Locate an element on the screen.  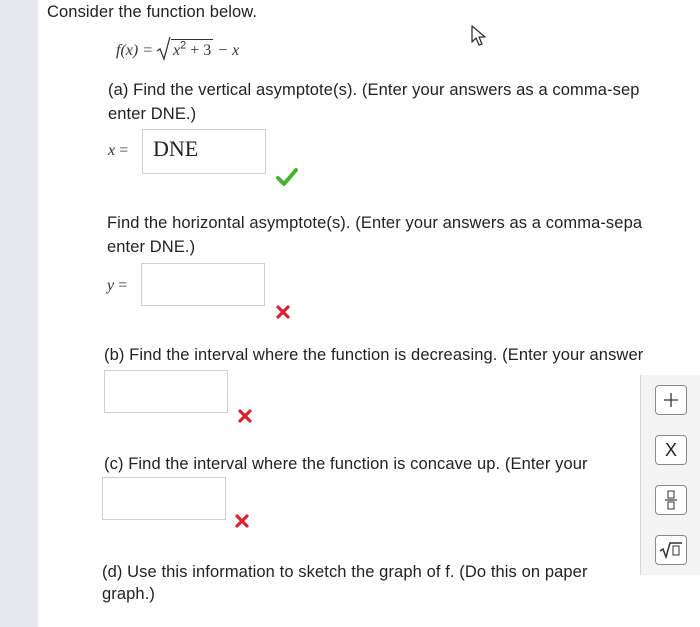
times-button: X is located at coordinates (671, 450).